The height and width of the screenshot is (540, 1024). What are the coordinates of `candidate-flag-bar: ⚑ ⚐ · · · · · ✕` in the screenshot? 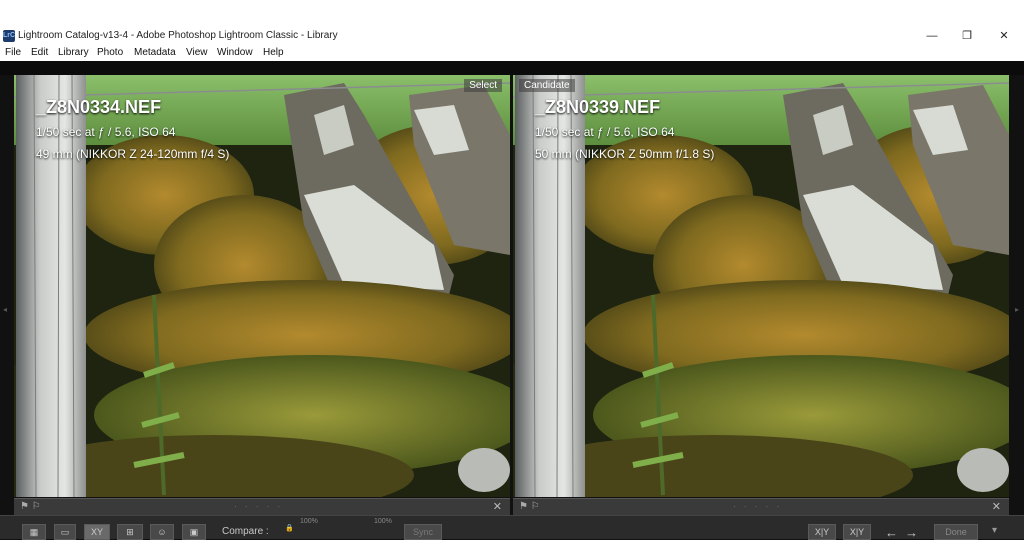 It's located at (761, 506).